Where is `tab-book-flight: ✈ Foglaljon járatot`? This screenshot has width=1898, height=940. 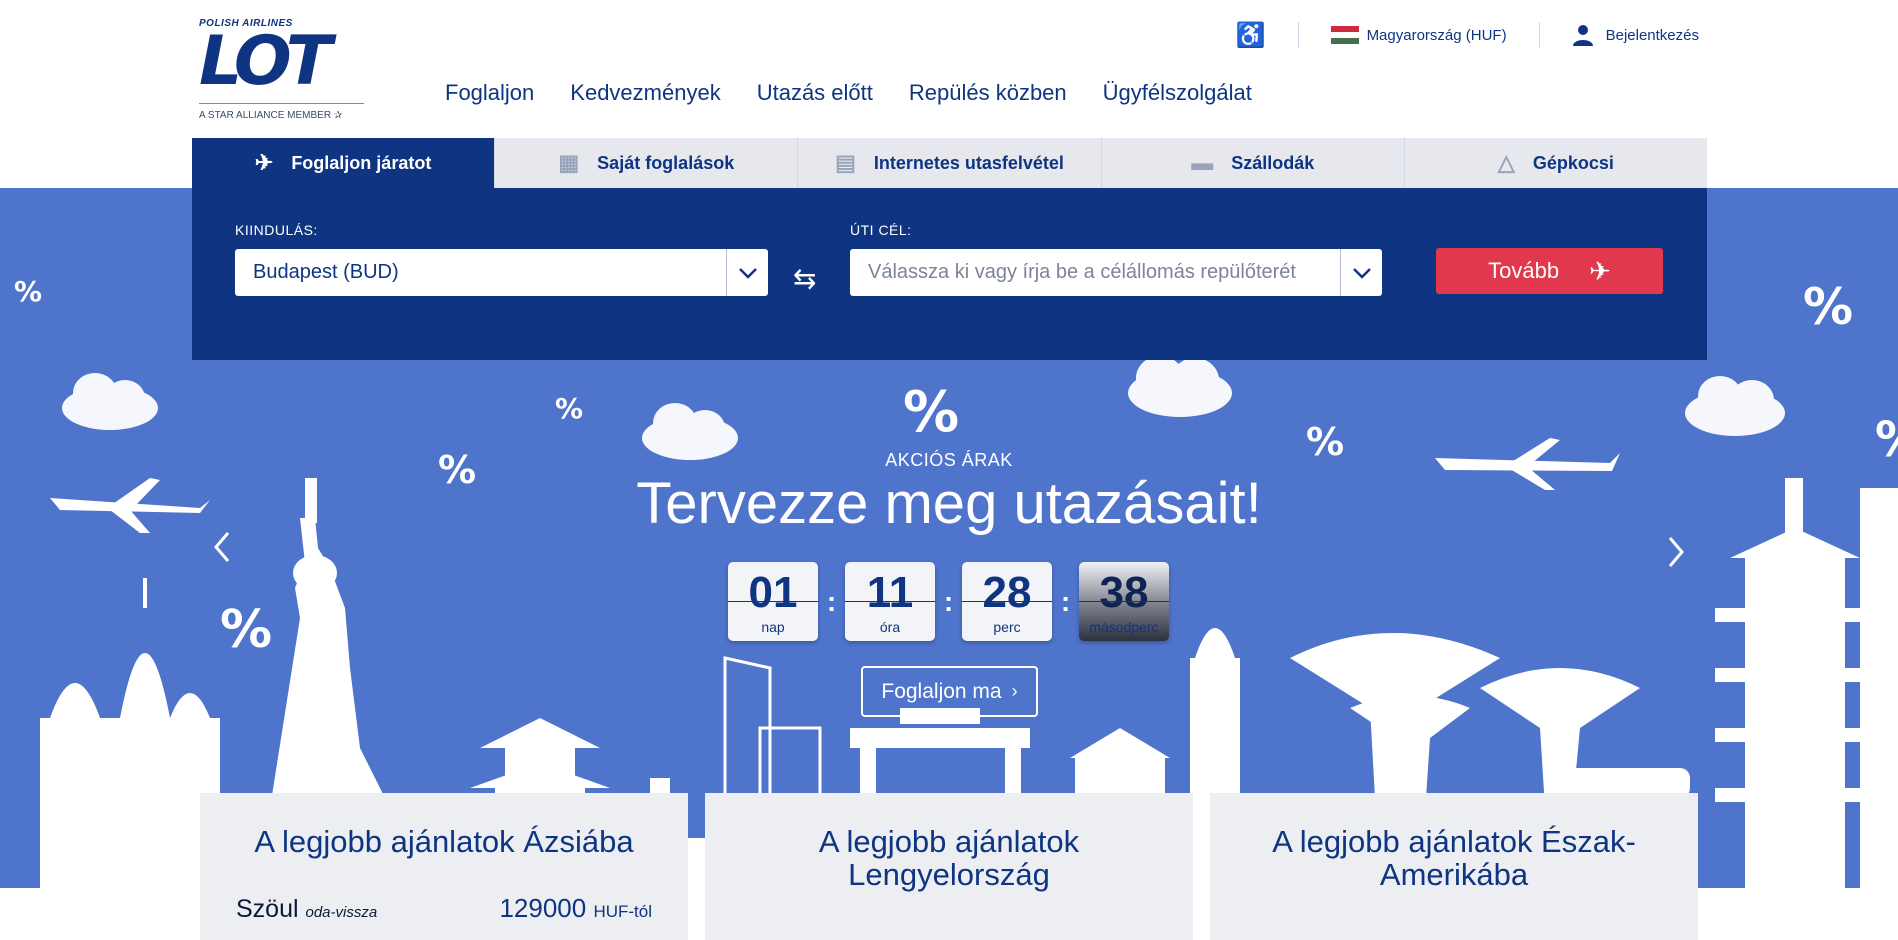 tab-book-flight: ✈ Foglaljon járatot is located at coordinates (344, 163).